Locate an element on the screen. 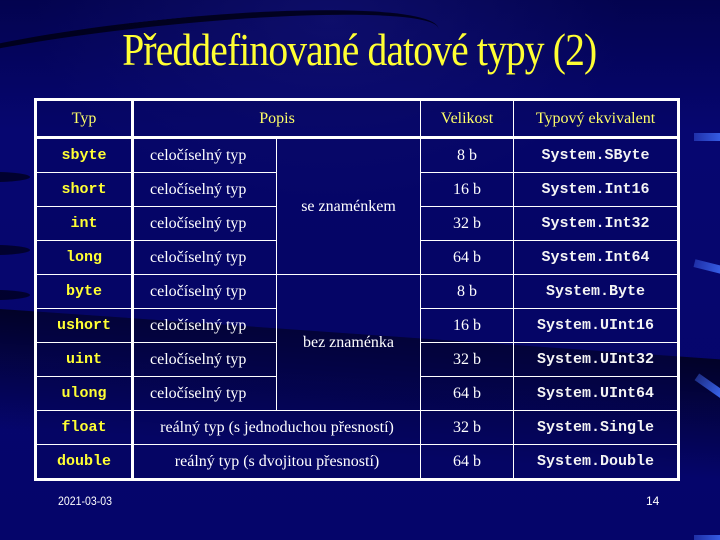 This screenshot has width=720, height=540. type-name: long is located at coordinates (84, 257).